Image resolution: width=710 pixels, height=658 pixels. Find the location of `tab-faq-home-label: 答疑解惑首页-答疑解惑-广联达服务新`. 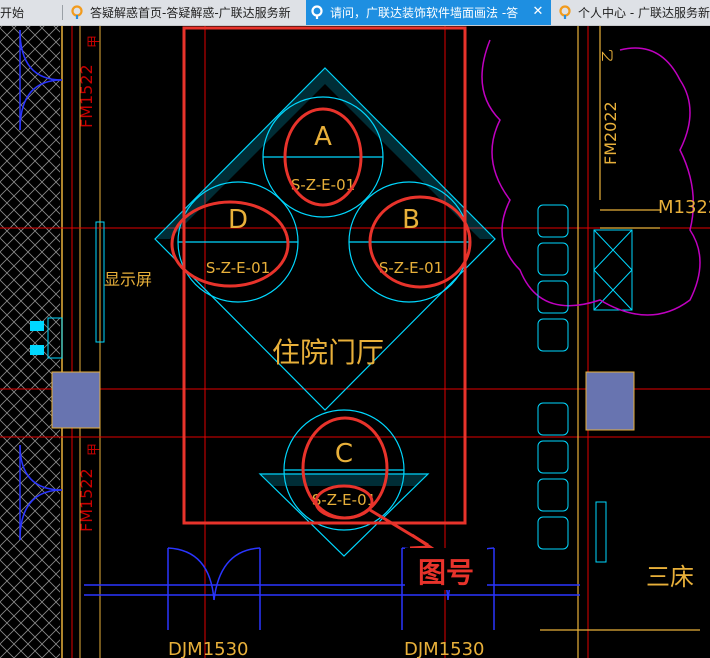

tab-faq-home-label: 答疑解惑首页-答疑解惑-广联达服务新 is located at coordinates (190, 13).